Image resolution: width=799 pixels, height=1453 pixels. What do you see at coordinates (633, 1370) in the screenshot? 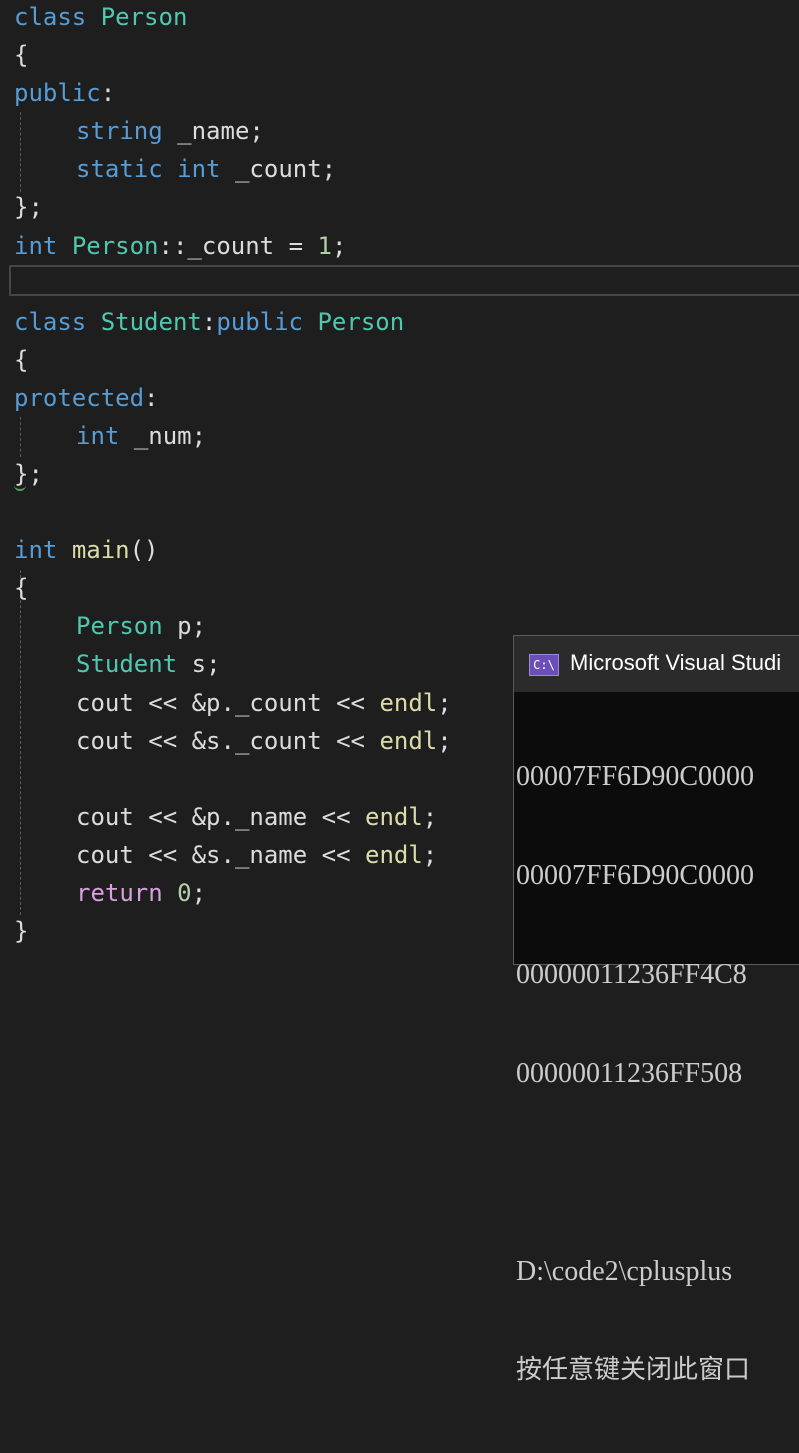
I see `console-output-line: 按任意键关闭此窗口` at bounding box center [633, 1370].